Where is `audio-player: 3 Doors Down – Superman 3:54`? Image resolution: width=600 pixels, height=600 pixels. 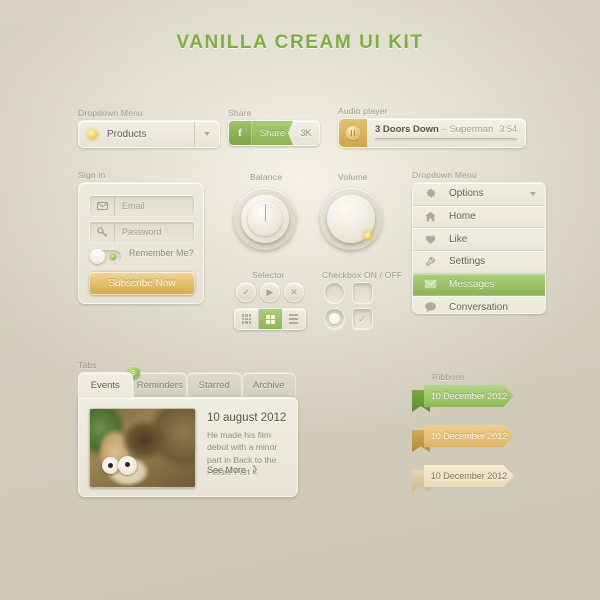
audio-player: 3 Doors Down – Superman 3:54 is located at coordinates (432, 133).